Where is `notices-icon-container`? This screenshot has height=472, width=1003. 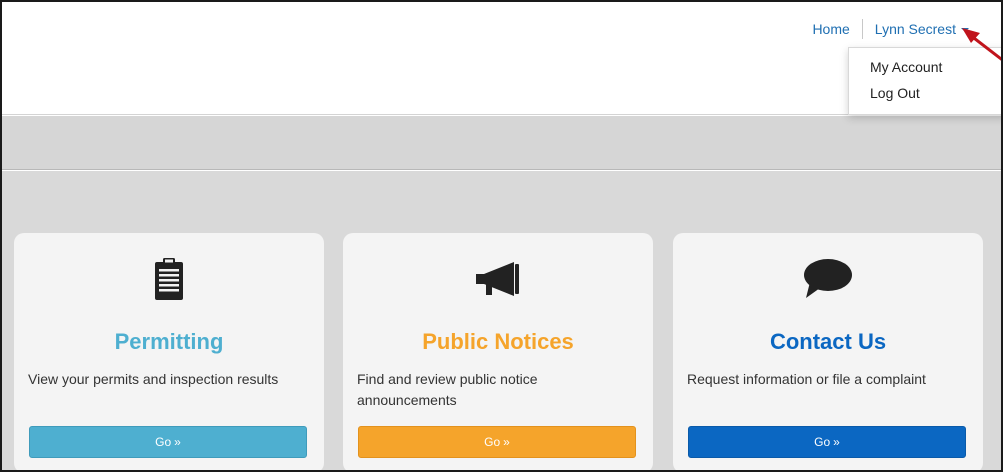
notices-icon-container is located at coordinates (498, 279).